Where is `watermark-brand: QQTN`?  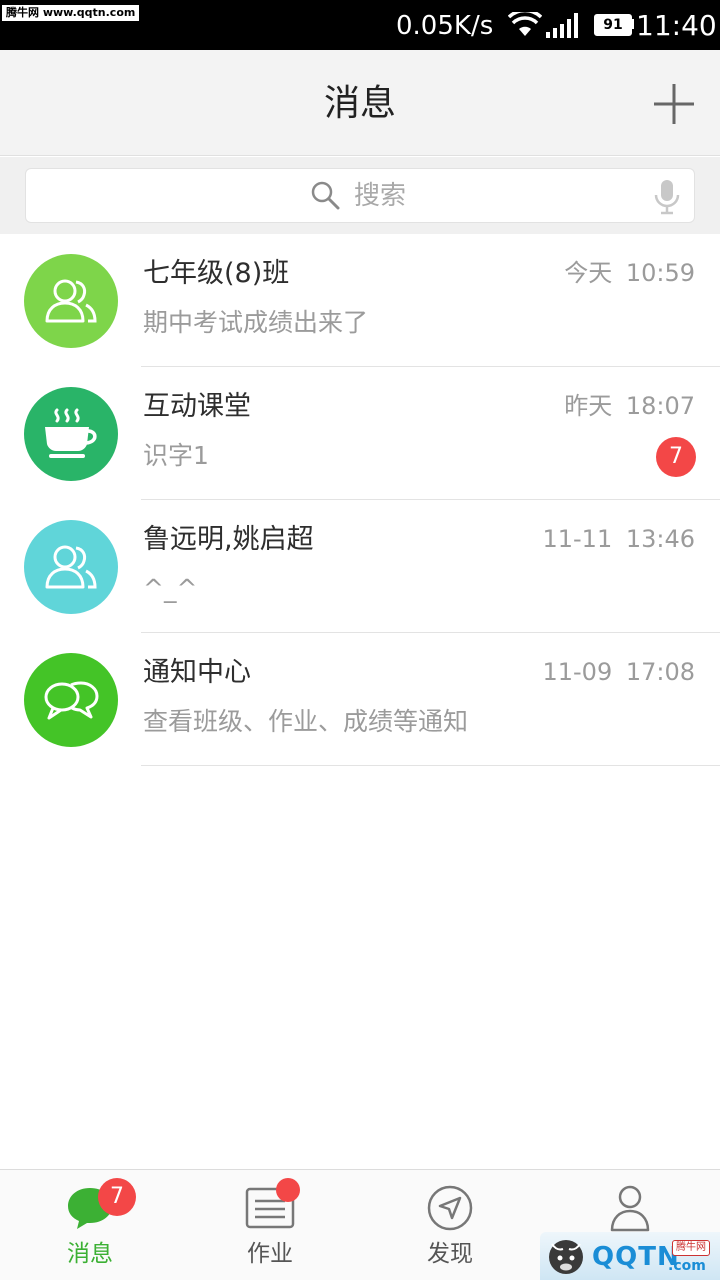
watermark-brand: QQTN is located at coordinates (636, 1257).